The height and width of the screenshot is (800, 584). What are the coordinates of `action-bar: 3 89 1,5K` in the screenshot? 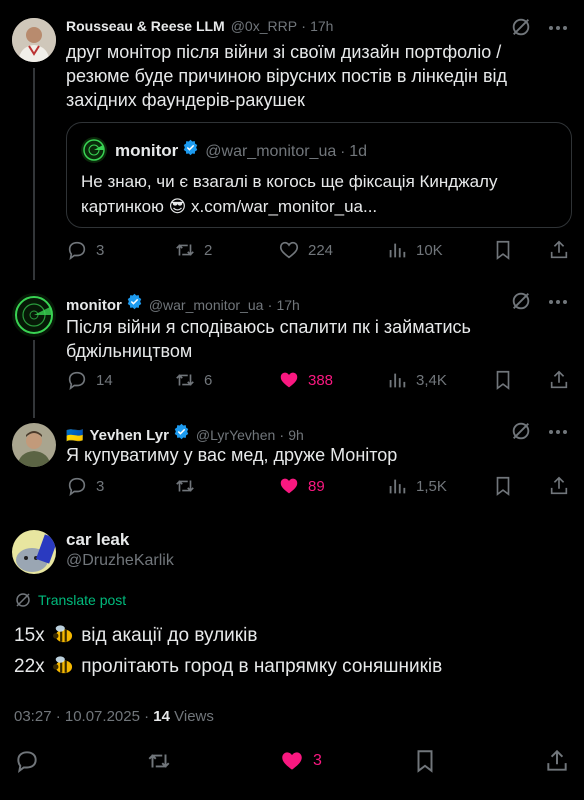 It's located at (318, 487).